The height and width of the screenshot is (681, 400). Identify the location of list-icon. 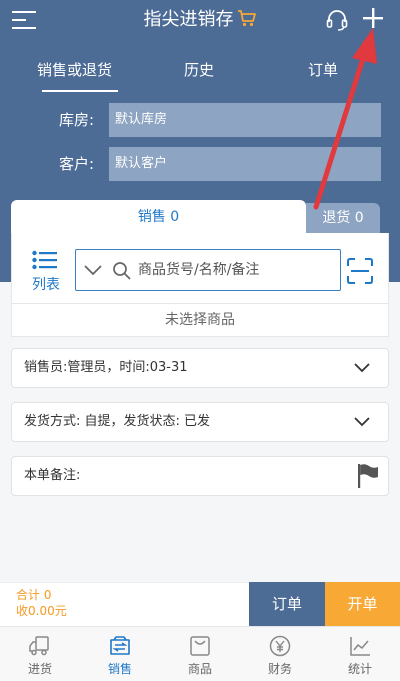
(44, 260).